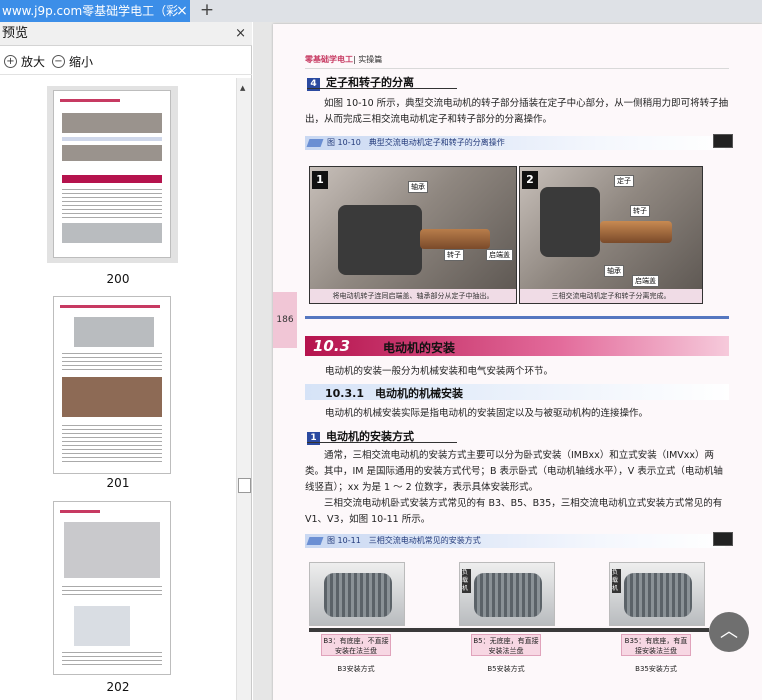 The height and width of the screenshot is (700, 762). I want to click on document-tab: www.j9p.com零基础学电工（彩 ×, so click(95, 11).